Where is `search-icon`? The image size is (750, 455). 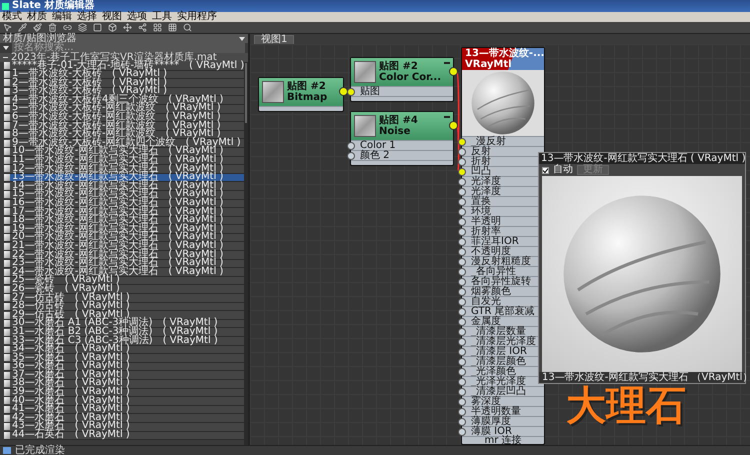
search-icon is located at coordinates (187, 27).